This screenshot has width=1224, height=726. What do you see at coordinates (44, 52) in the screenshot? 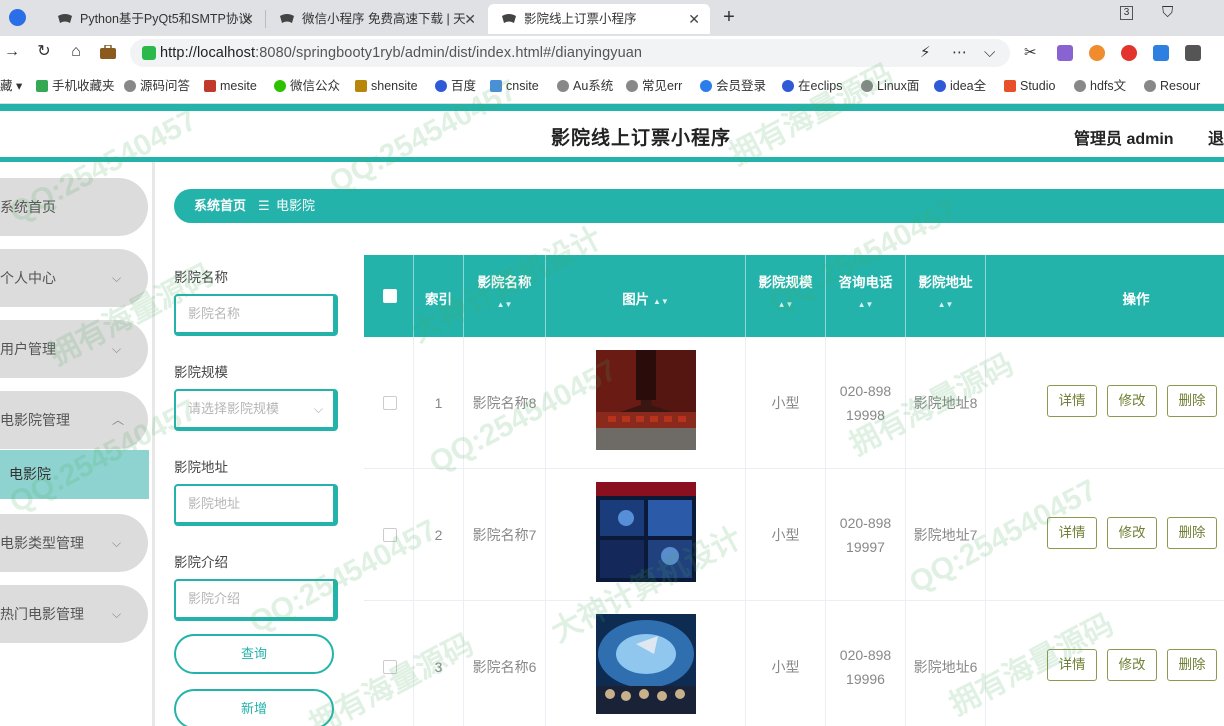
I see `reload-icon: ↻` at bounding box center [44, 52].